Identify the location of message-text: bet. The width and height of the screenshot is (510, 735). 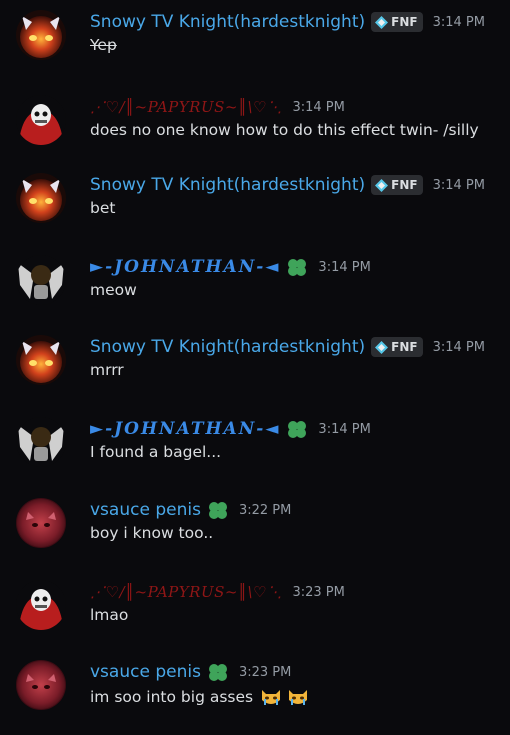
(103, 208).